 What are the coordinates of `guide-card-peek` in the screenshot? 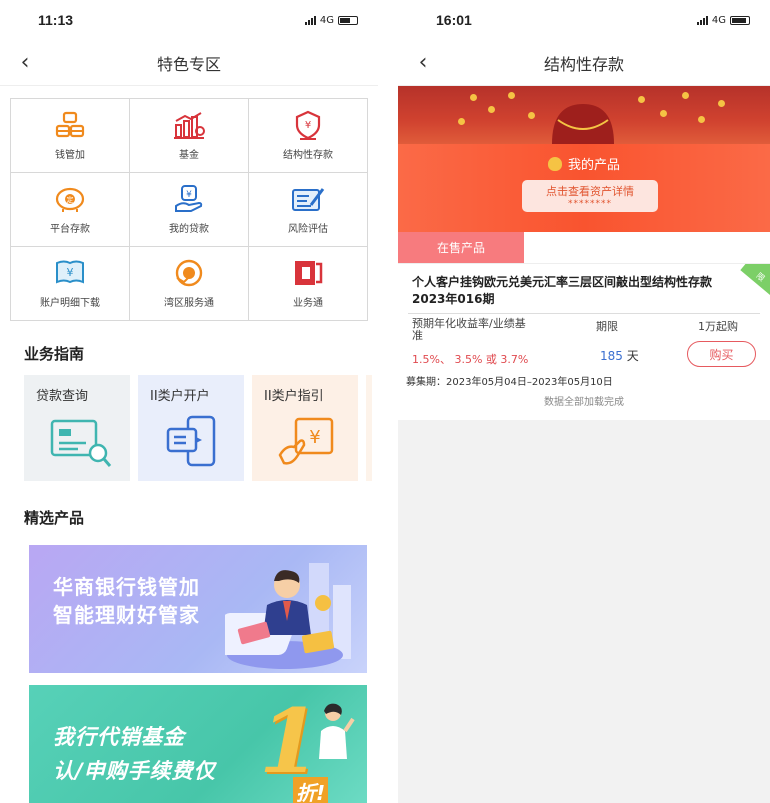 It's located at (369, 428).